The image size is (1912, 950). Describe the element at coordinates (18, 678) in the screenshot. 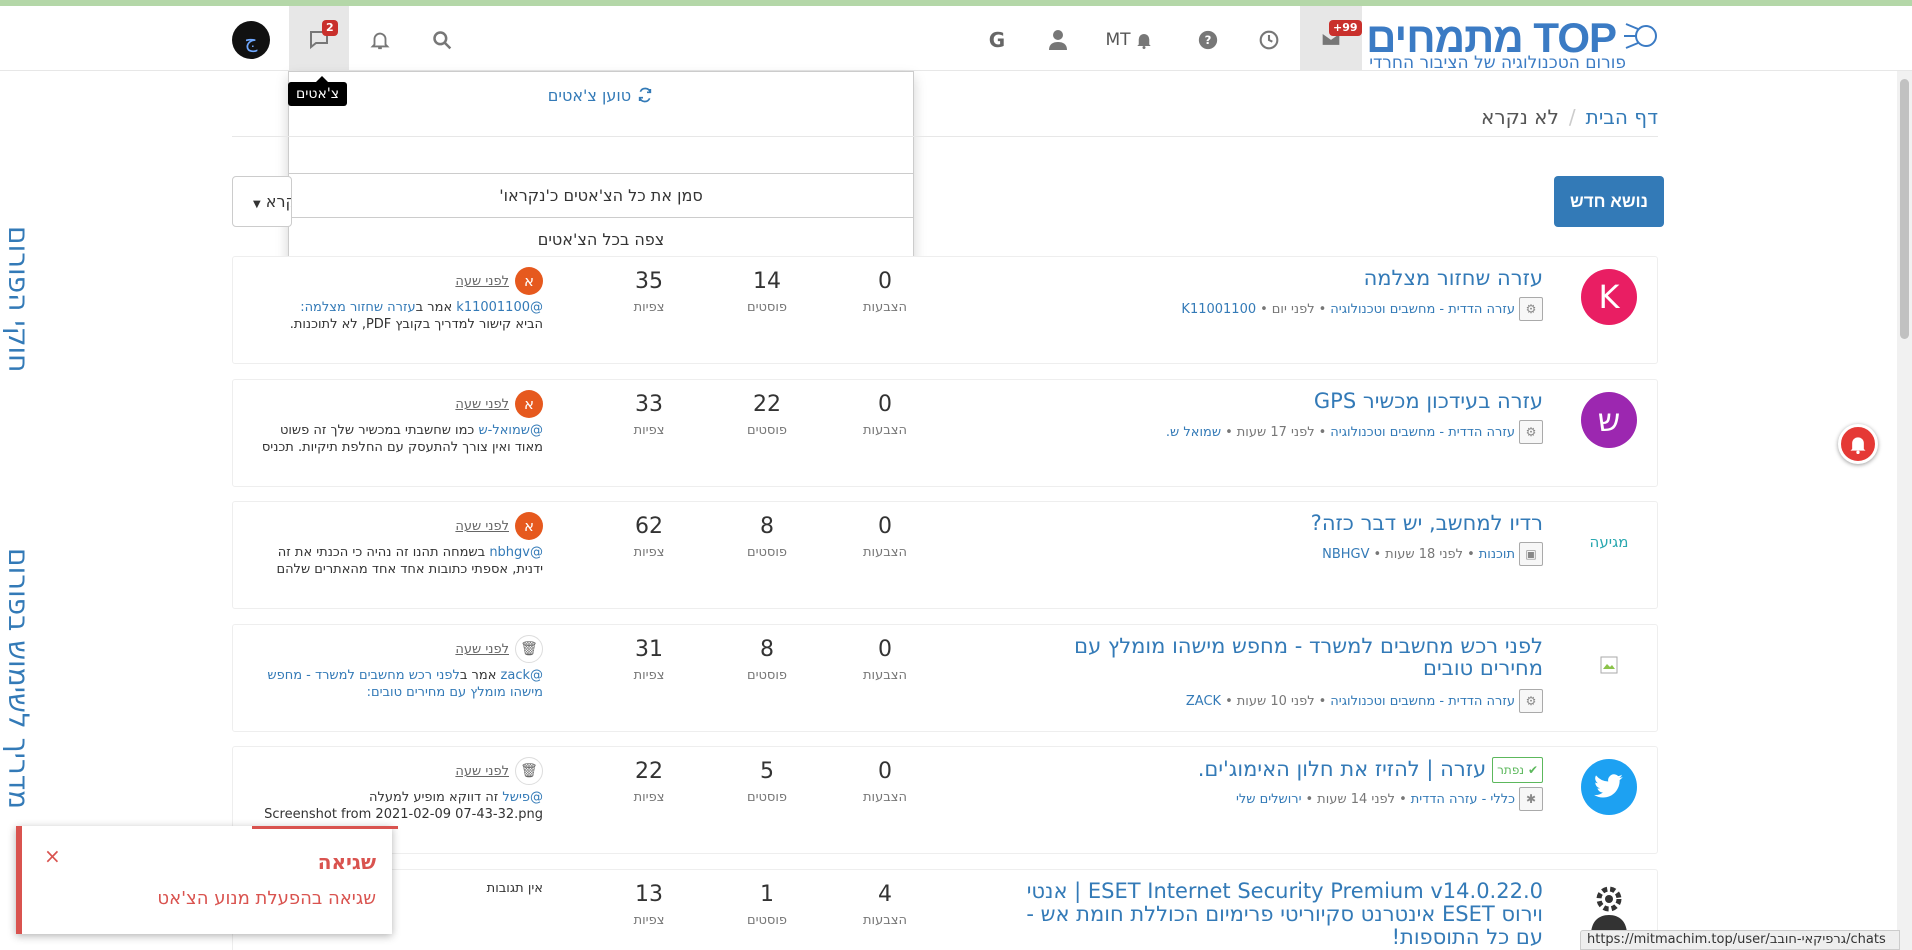

I see `forum-guide-link: מדריך לשימוש בפורום` at that location.